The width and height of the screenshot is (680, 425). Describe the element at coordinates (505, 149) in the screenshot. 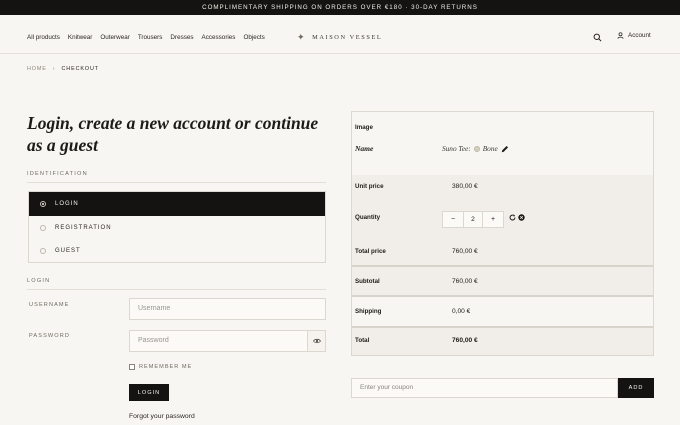

I see `pencil-icon` at that location.